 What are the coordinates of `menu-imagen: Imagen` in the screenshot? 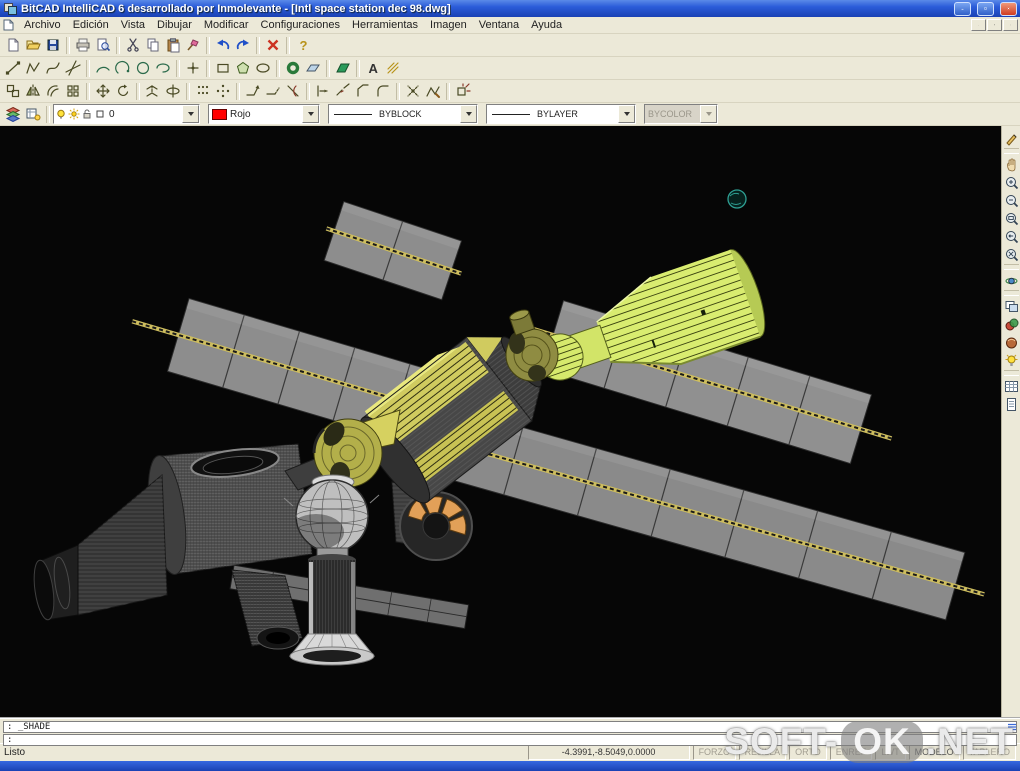 It's located at (448, 25).